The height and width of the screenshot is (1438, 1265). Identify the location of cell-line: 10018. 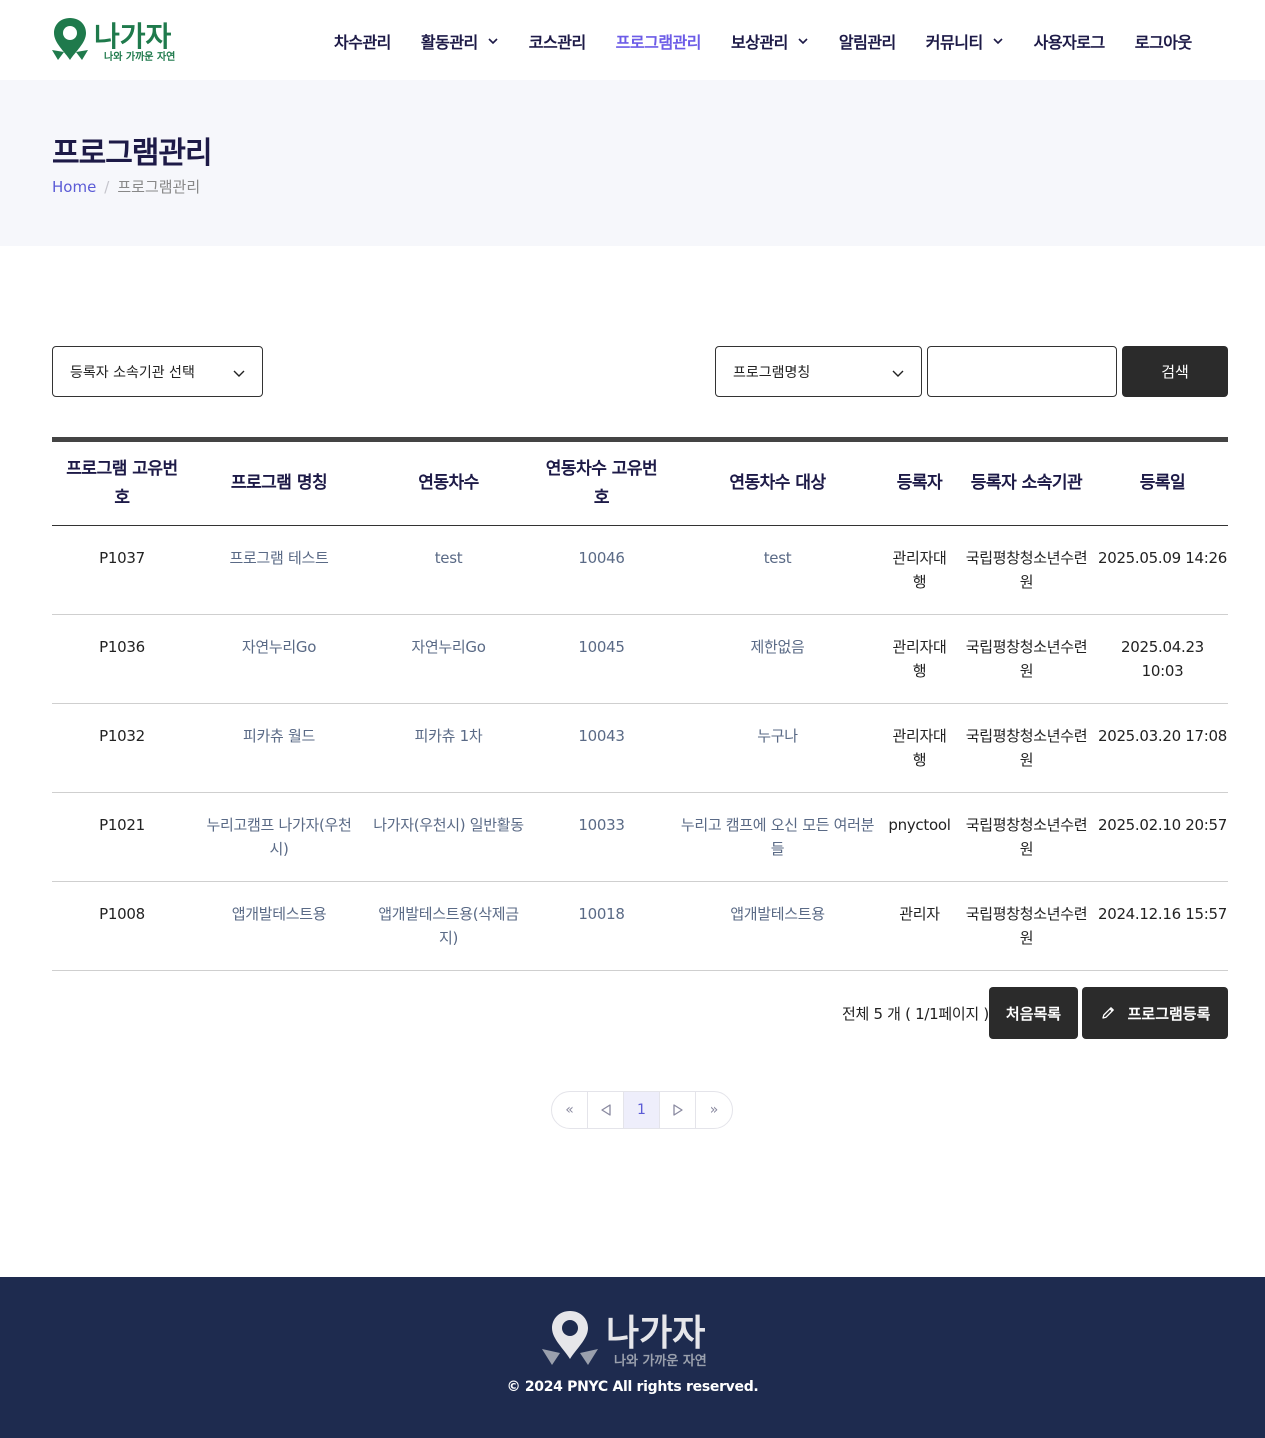
(601, 914).